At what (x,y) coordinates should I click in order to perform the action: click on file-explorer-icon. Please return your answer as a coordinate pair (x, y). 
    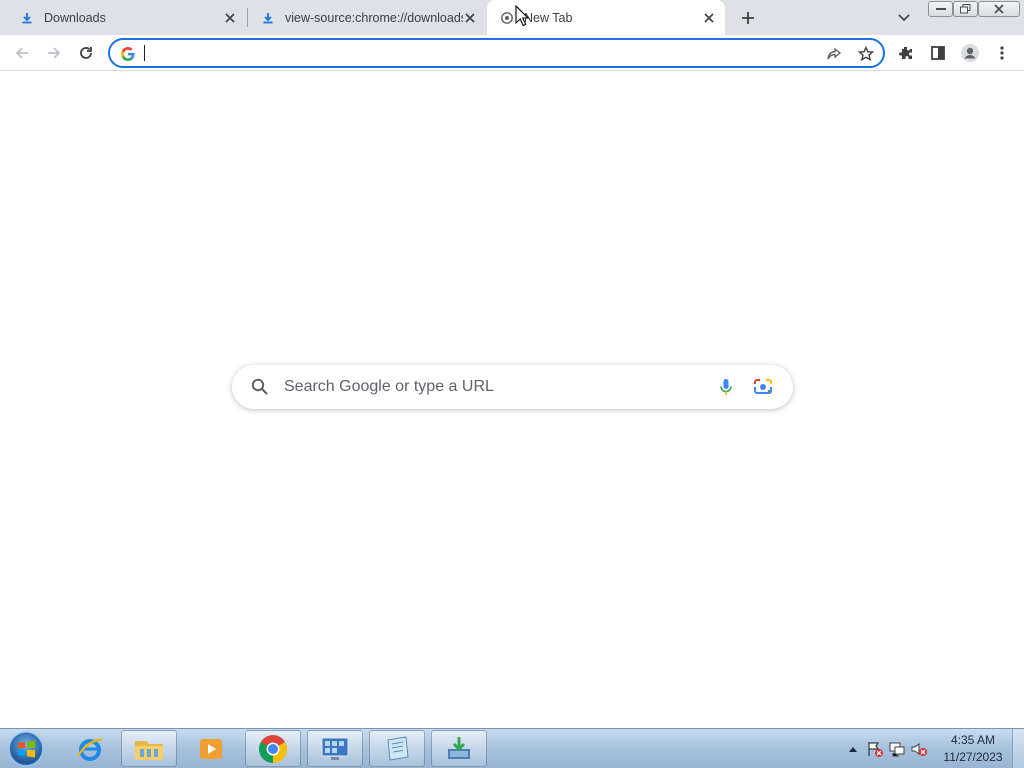
    Looking at the image, I should click on (149, 750).